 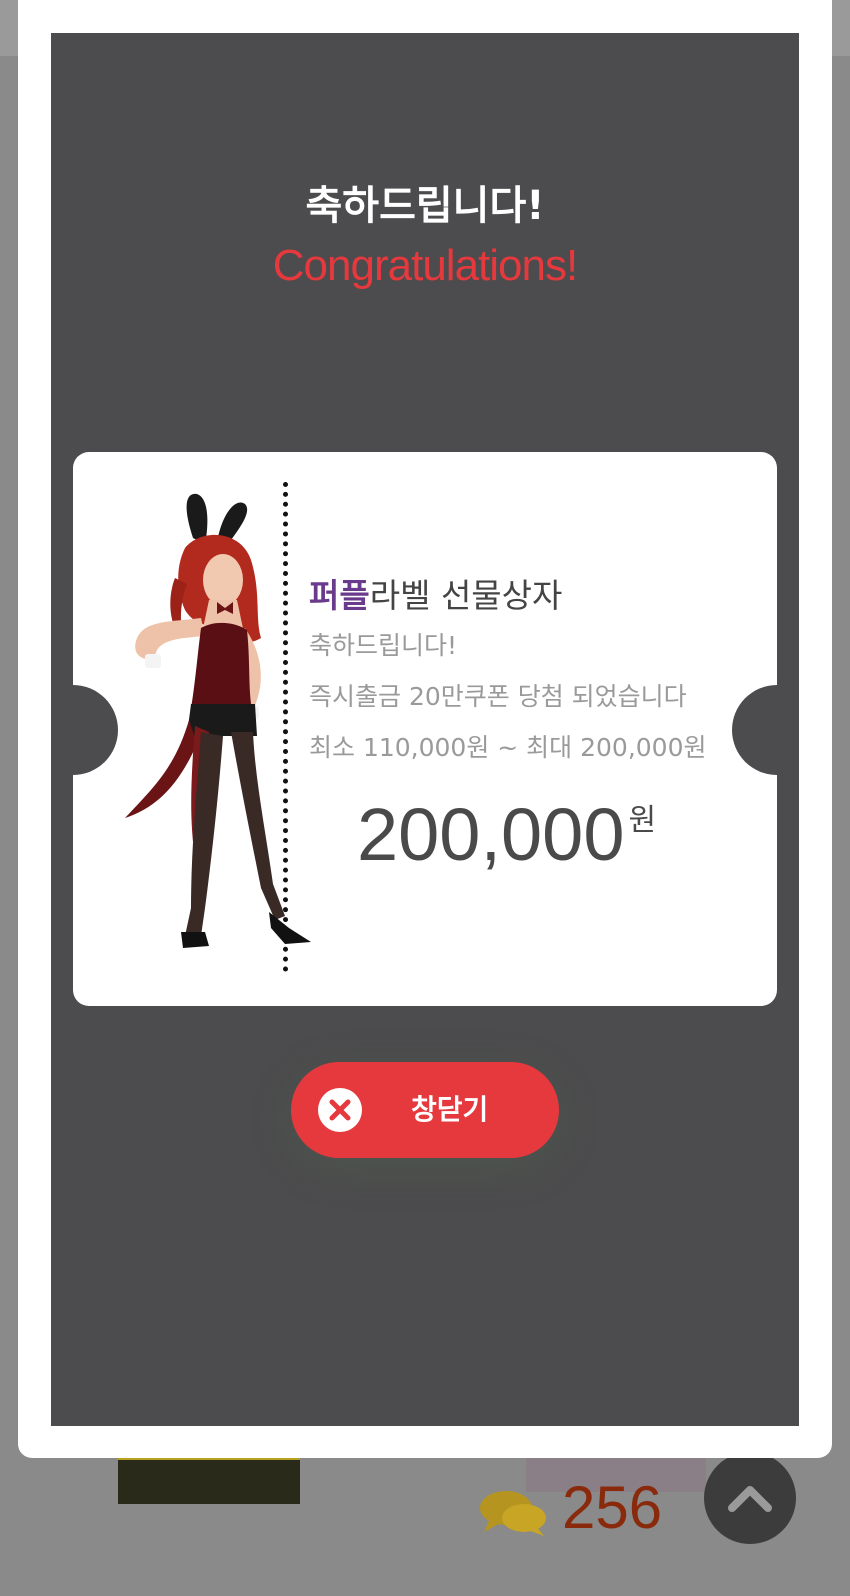 What do you see at coordinates (450, 1109) in the screenshot?
I see `close-button-label: 창닫기` at bounding box center [450, 1109].